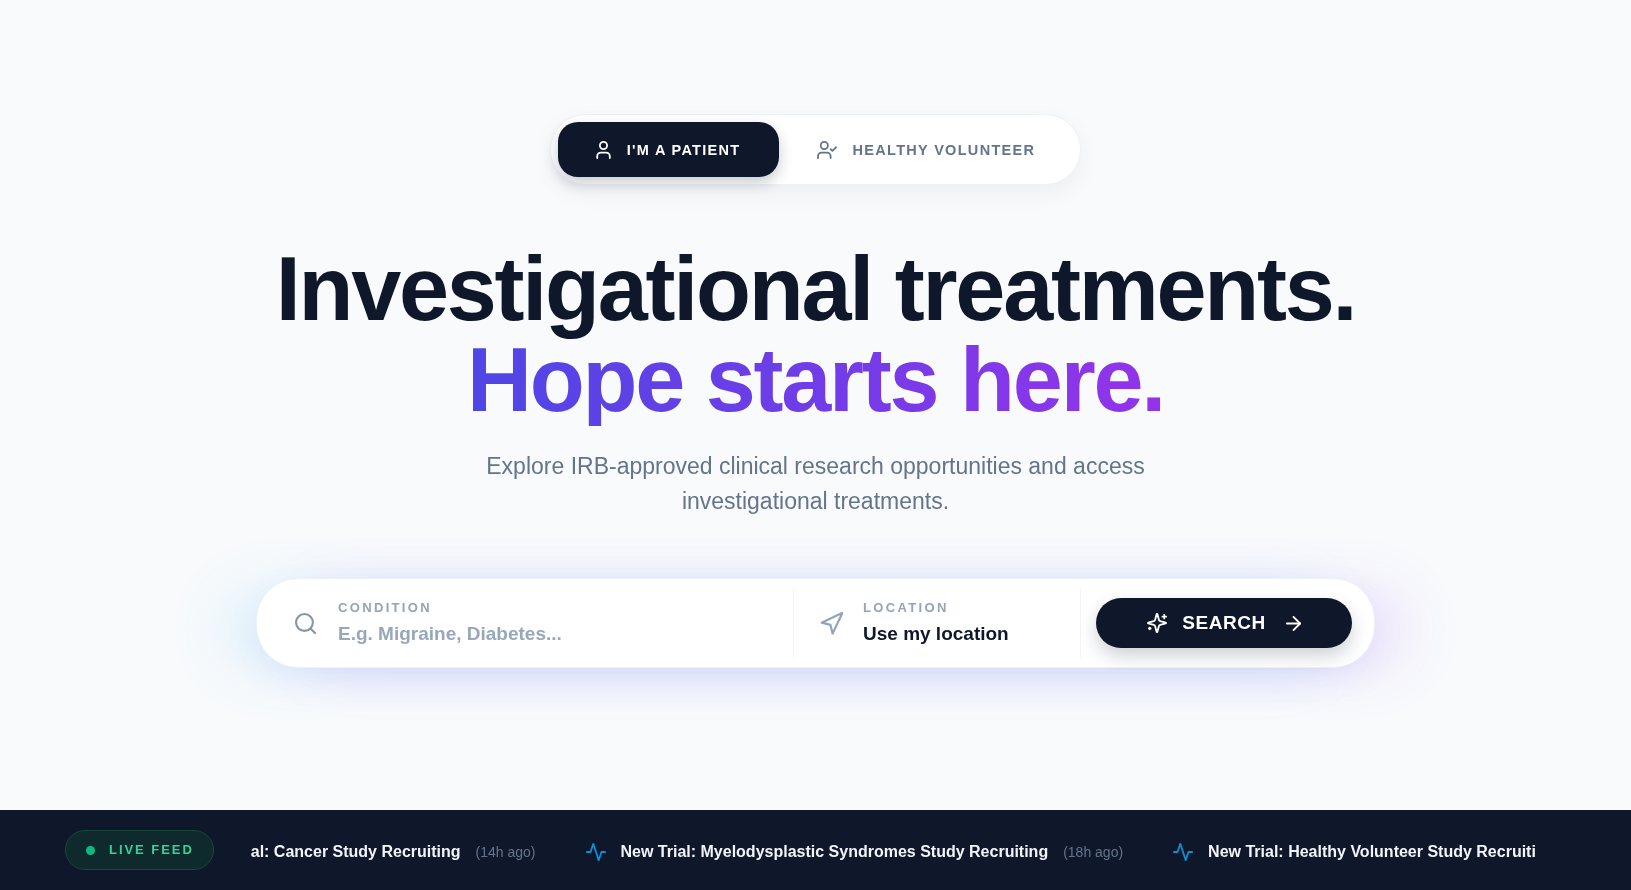 Image resolution: width=1631 pixels, height=890 pixels. I want to click on feed-item-title: al: Cancer Study Recruiting, so click(355, 852).